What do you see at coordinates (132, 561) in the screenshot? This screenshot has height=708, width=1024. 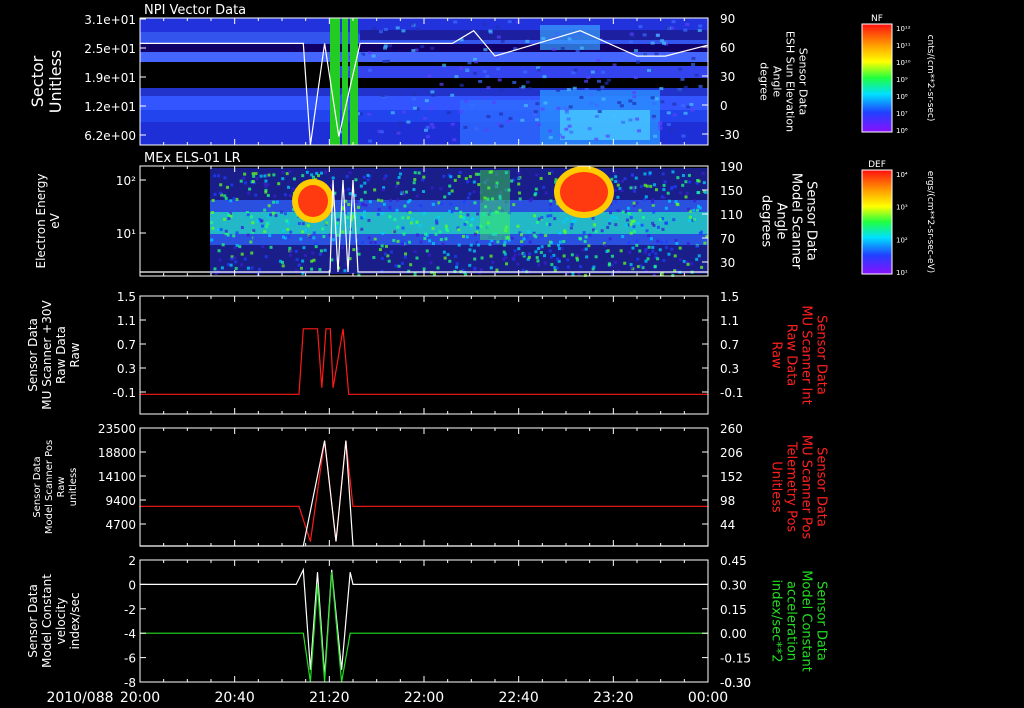 I see `left-tick-label: 2` at bounding box center [132, 561].